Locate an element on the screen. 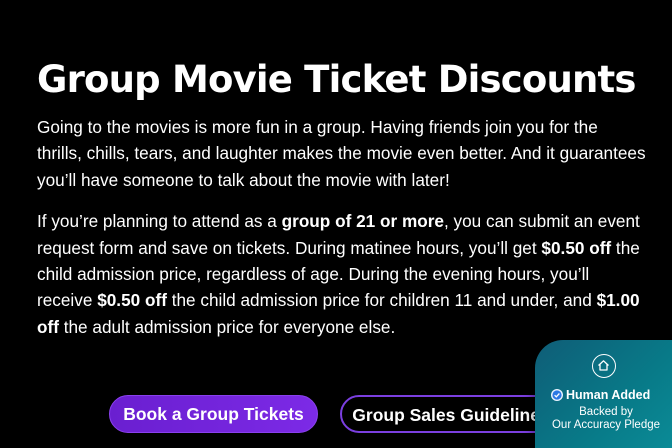  evening-child-discount-highlight: $0.50 off is located at coordinates (132, 300).